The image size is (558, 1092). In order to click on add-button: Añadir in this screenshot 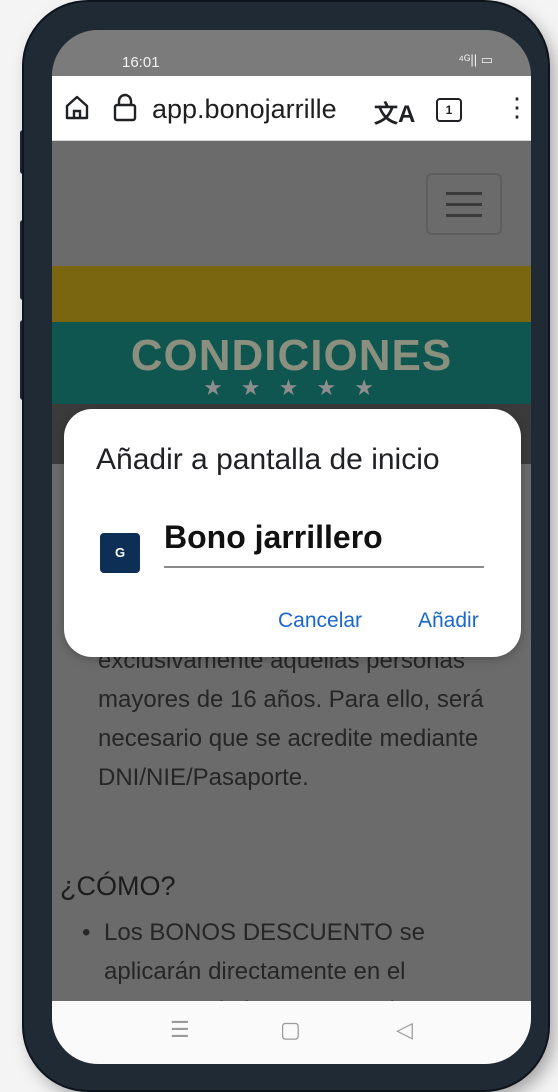, I will do `click(448, 621)`.